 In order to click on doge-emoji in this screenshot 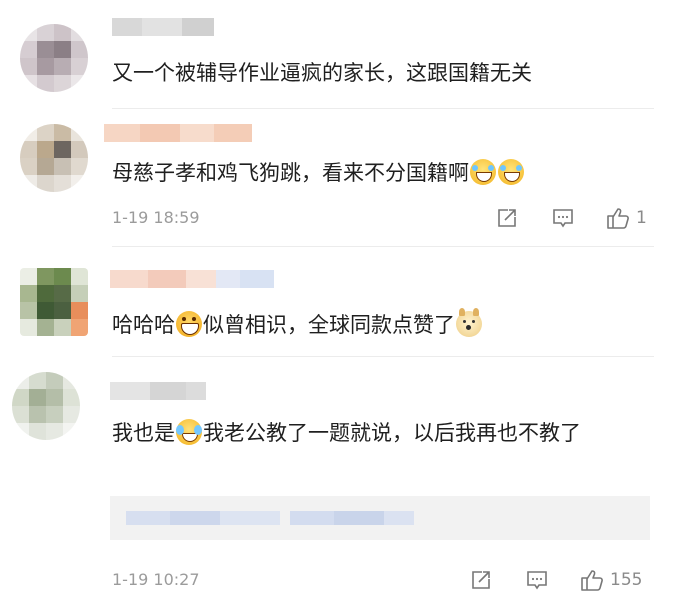, I will do `click(469, 322)`.